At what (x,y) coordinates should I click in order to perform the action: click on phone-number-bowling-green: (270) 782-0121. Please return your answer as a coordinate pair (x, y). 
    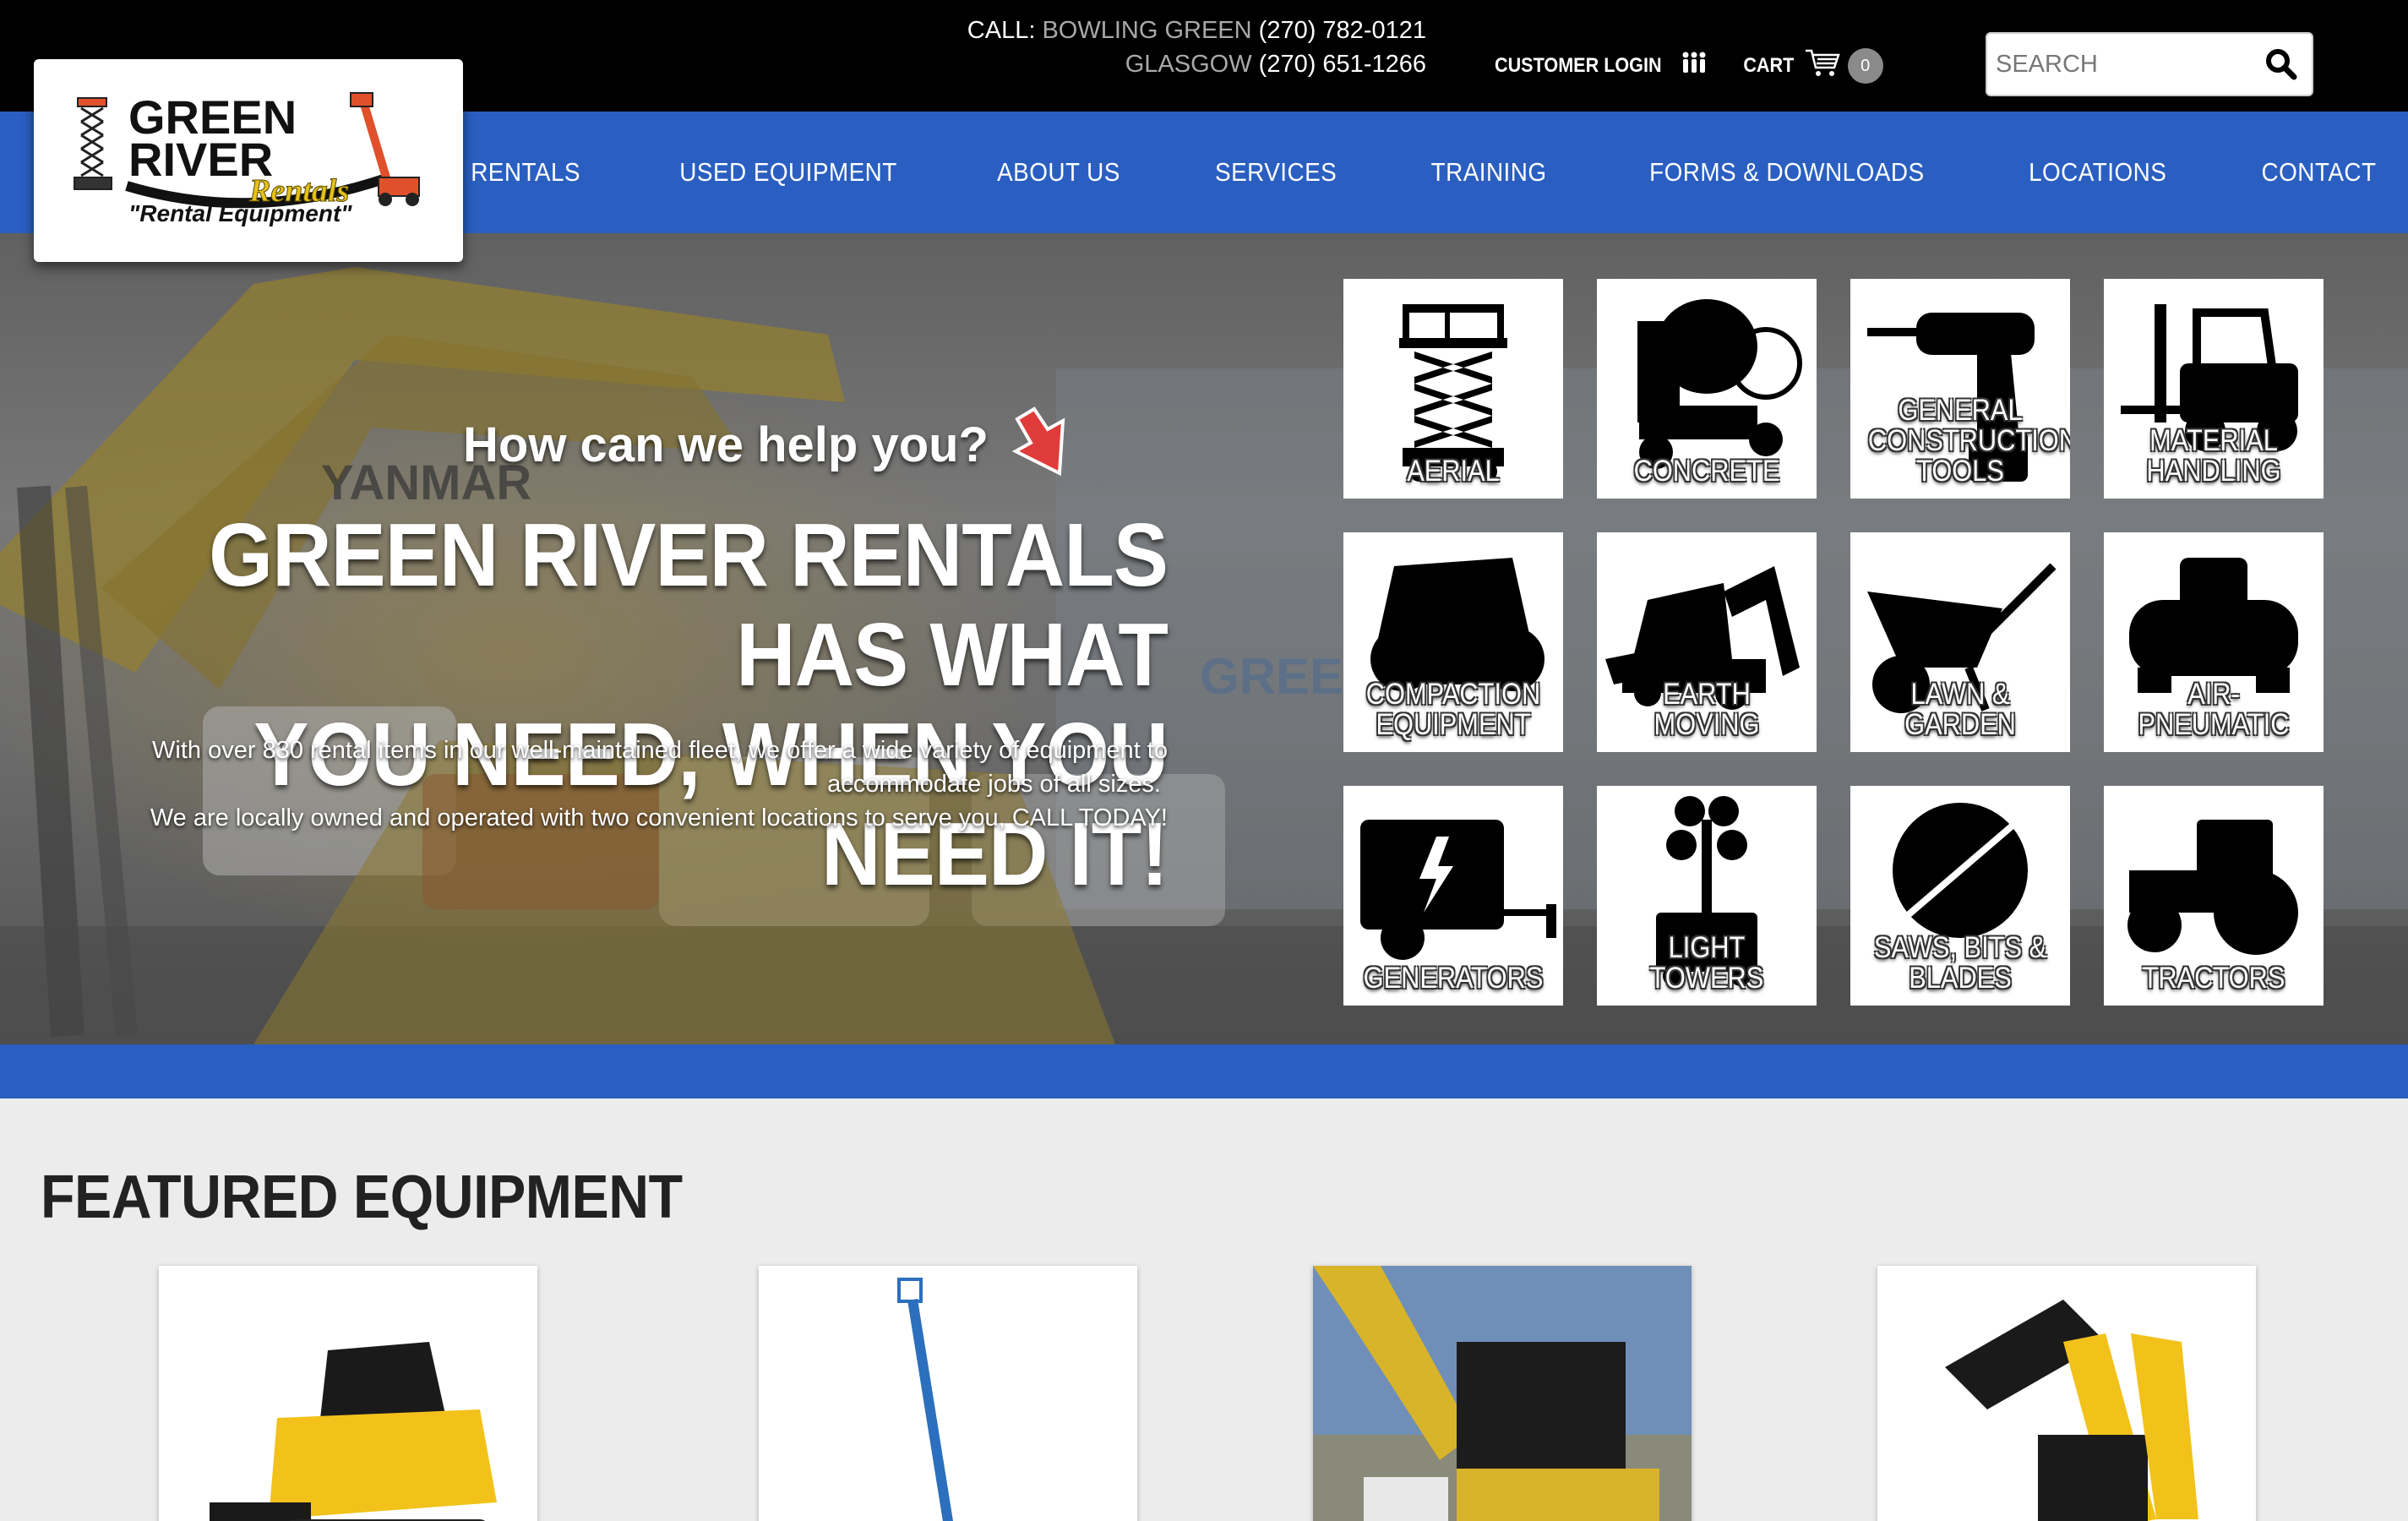
    Looking at the image, I should click on (1342, 31).